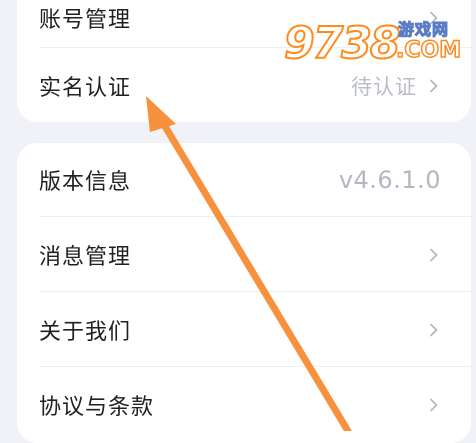  I want to click on site-watermark-logo: 9738 游戏网 .COM, so click(374, 46).